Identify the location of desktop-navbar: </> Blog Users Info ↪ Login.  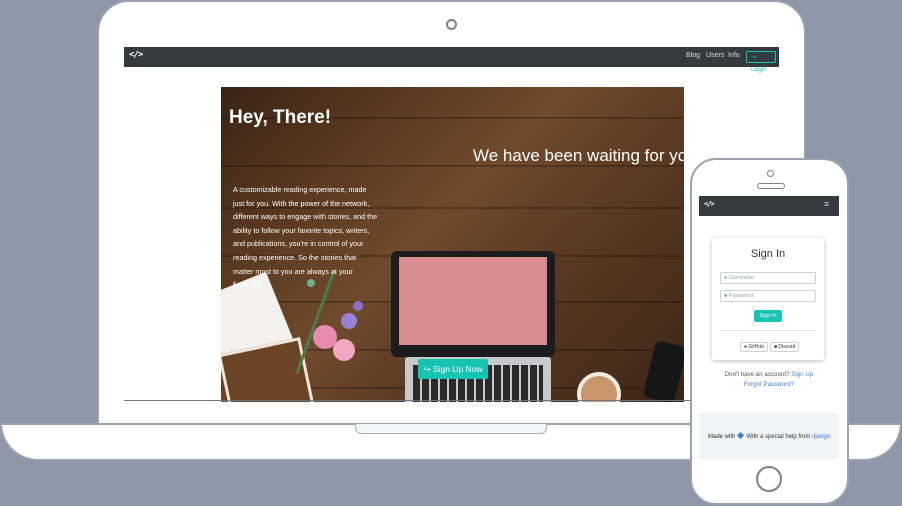
(451, 60).